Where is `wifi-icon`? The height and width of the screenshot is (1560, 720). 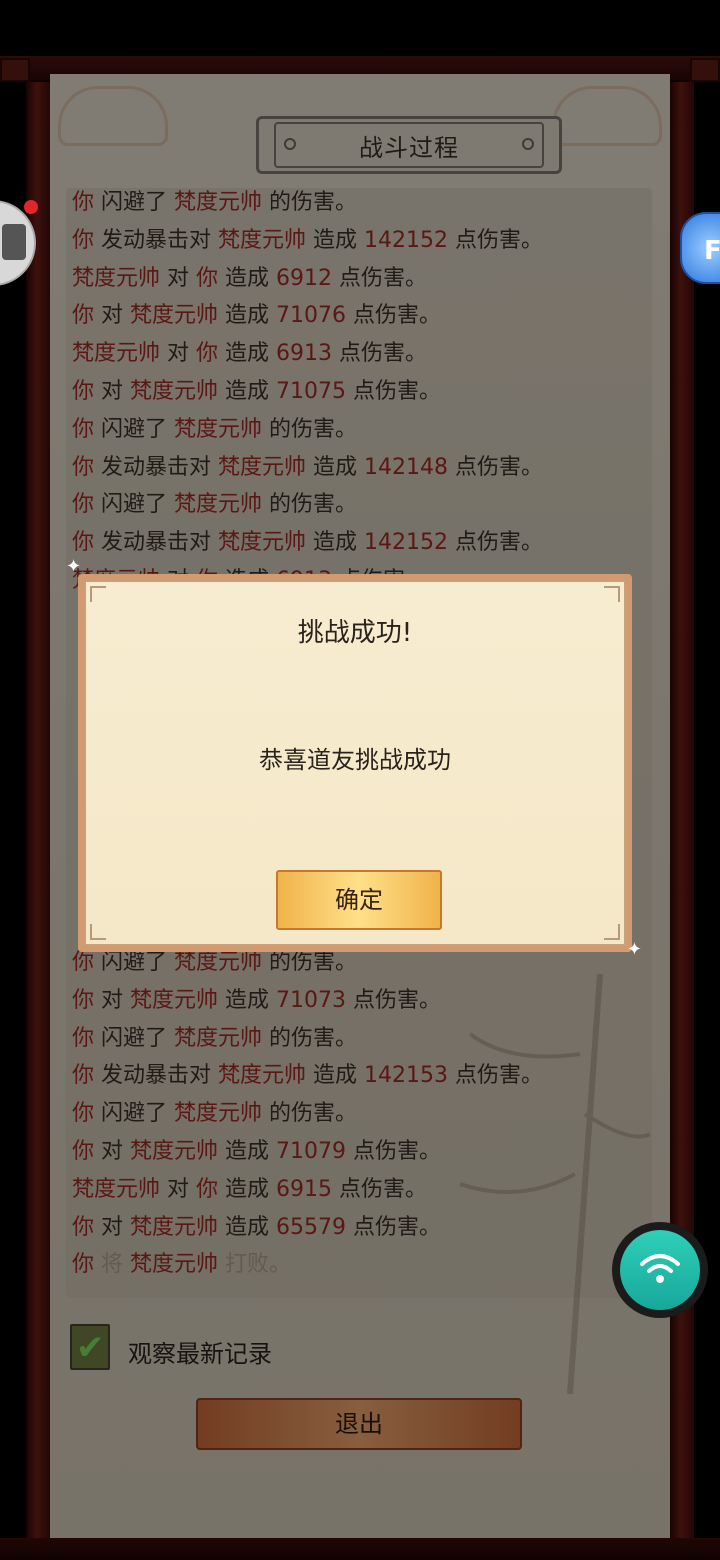 wifi-icon is located at coordinates (660, 1270).